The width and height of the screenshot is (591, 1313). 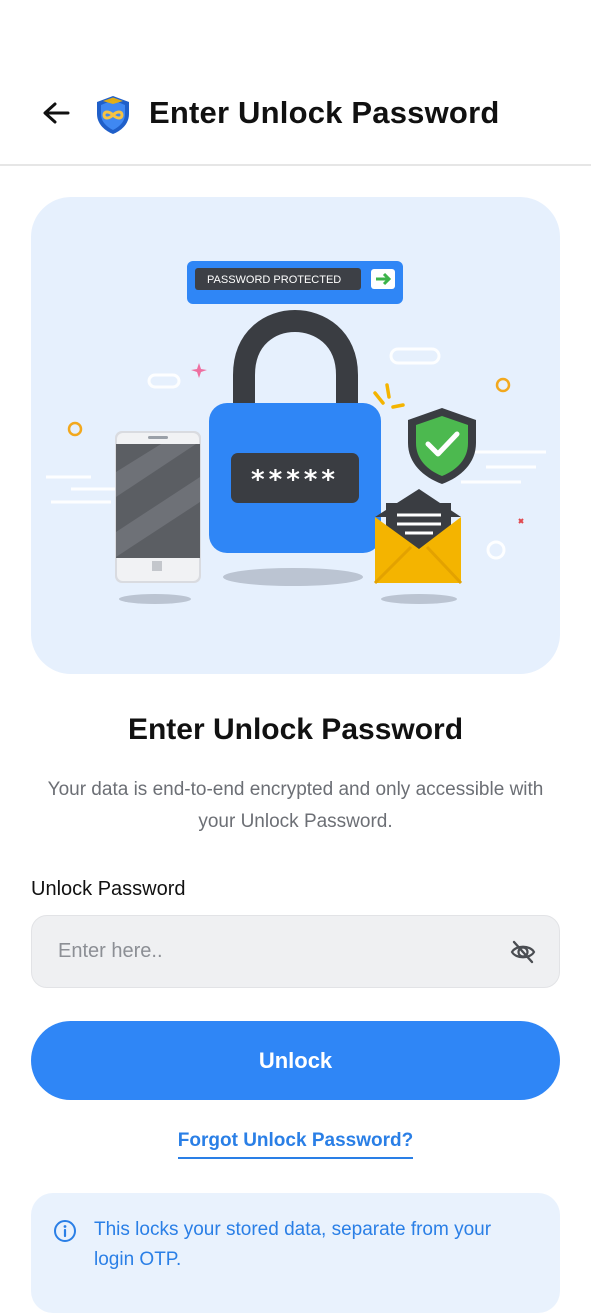 What do you see at coordinates (108, 889) in the screenshot?
I see `password-label: Unlock Password` at bounding box center [108, 889].